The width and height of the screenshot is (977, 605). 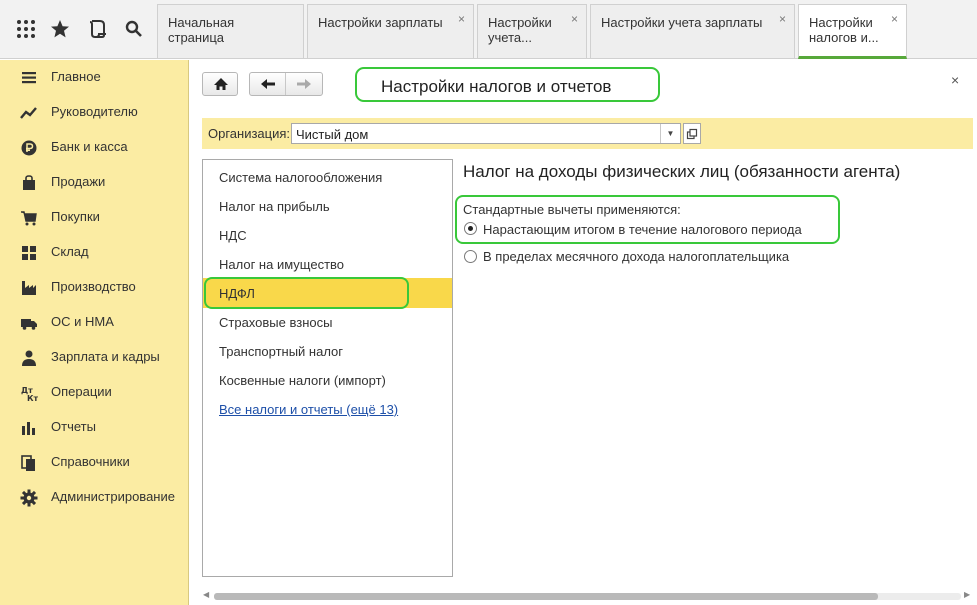 What do you see at coordinates (390, 31) in the screenshot?
I see `tab-salary-settings: Настройки зарплаты ×` at bounding box center [390, 31].